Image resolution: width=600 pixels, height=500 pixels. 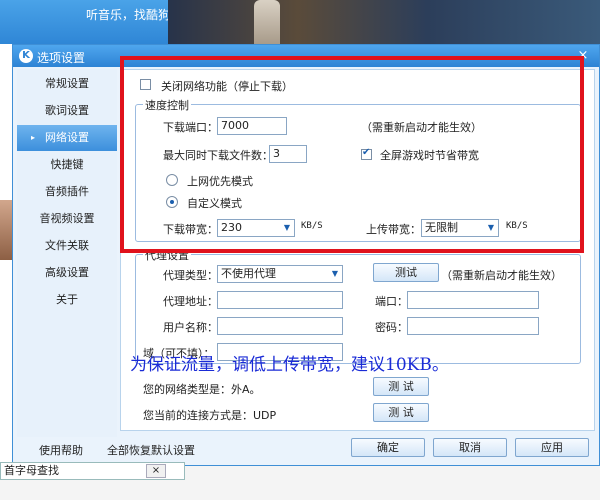 I want to click on apply-button: 应用, so click(x=552, y=447).